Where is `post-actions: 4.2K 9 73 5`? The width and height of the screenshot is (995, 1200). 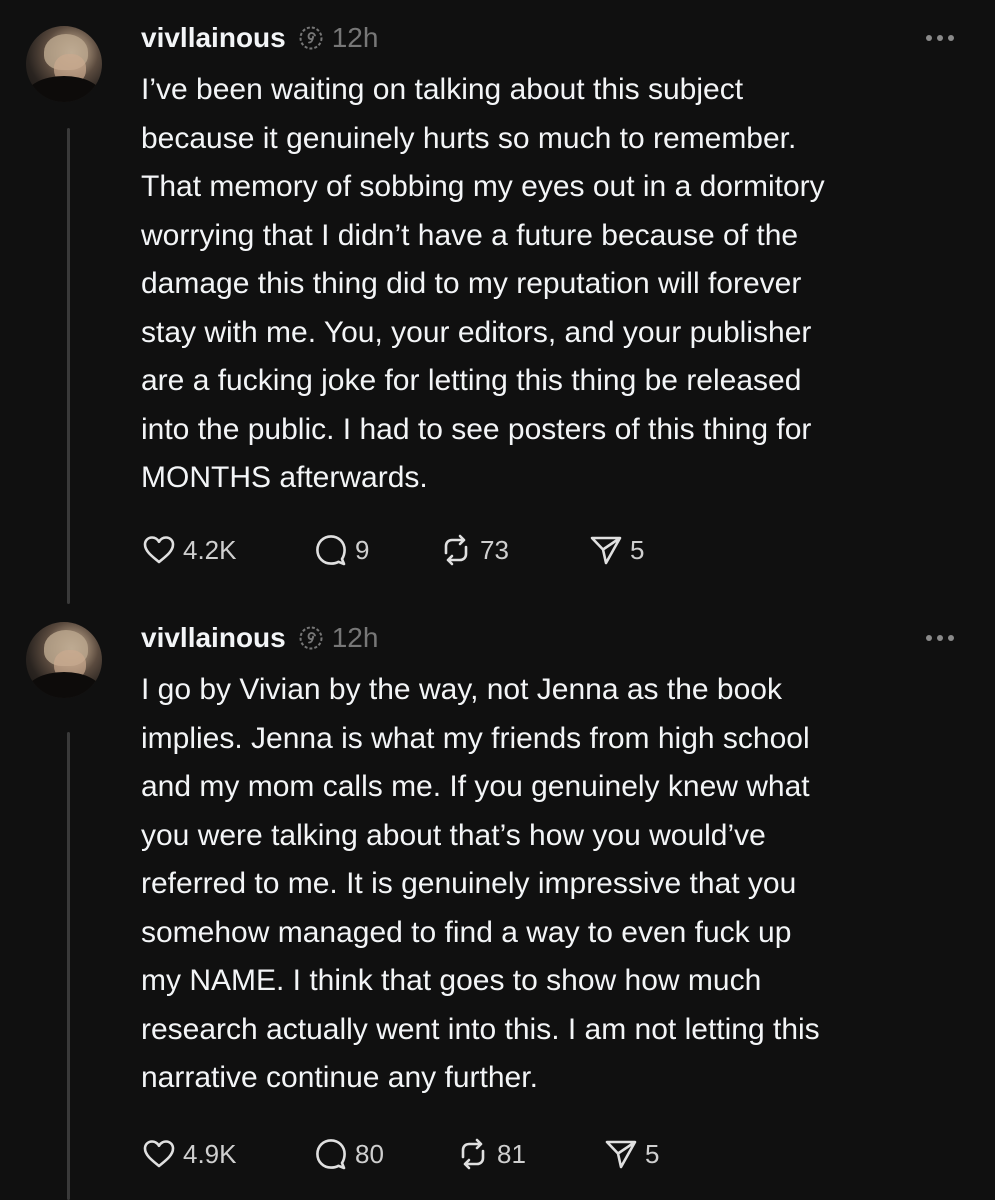
post-actions: 4.2K 9 73 5 is located at coordinates (414, 550).